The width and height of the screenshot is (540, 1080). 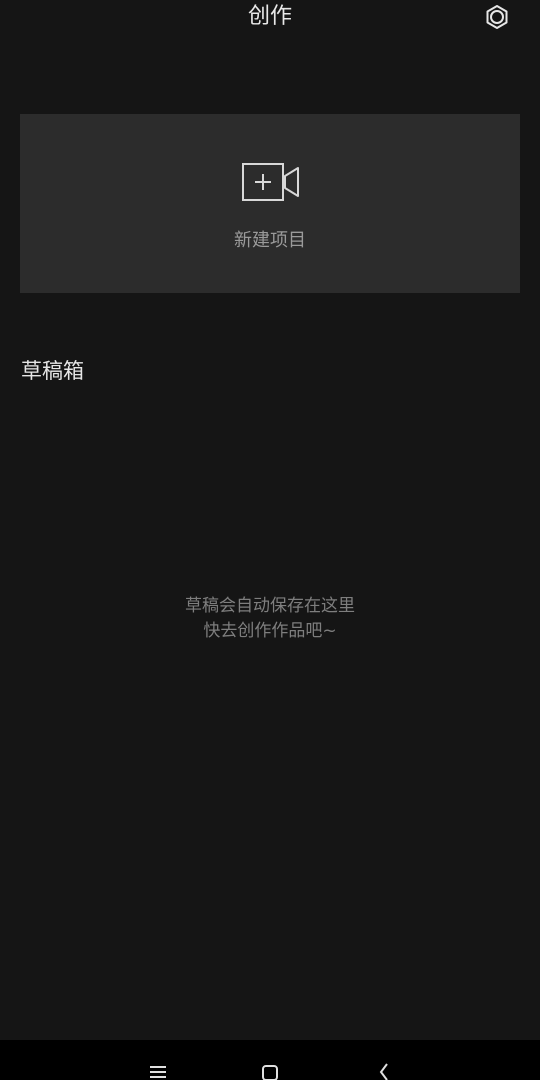 I want to click on system-navigation-bar, so click(x=270, y=1060).